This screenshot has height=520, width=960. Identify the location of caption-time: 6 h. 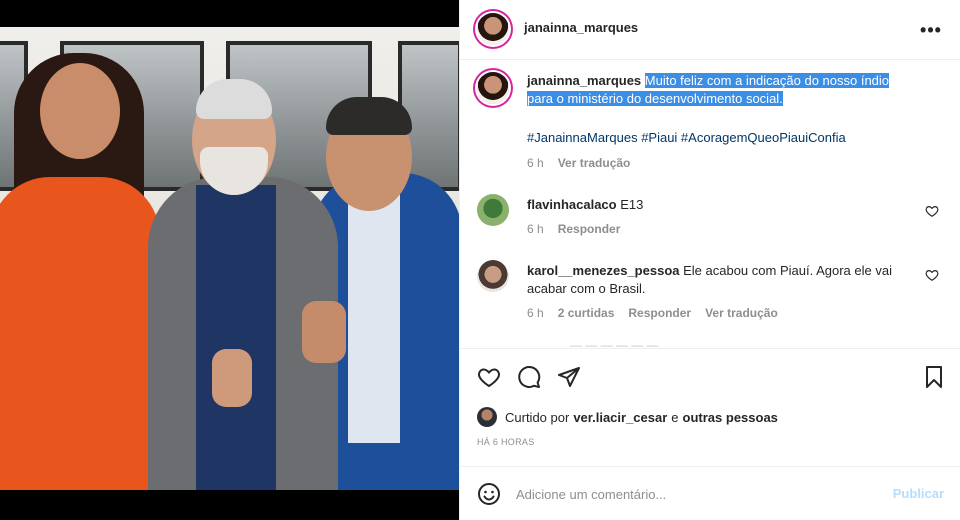
(535, 163).